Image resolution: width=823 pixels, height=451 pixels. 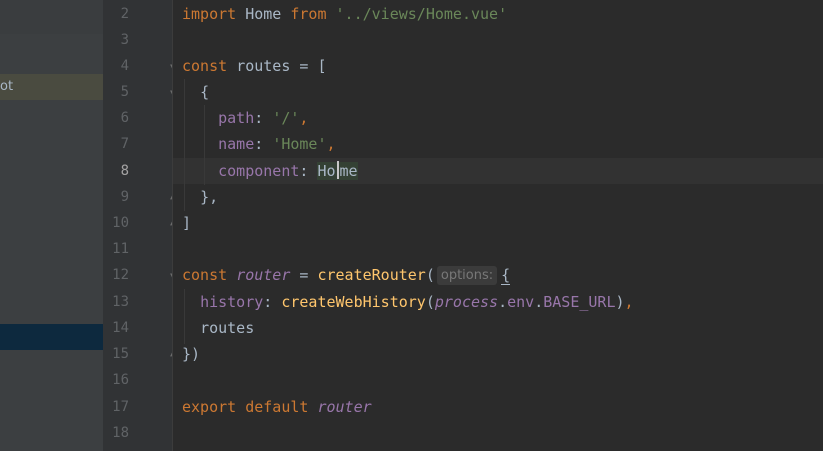 What do you see at coordinates (124, 197) in the screenshot?
I see `line-number: 9` at bounding box center [124, 197].